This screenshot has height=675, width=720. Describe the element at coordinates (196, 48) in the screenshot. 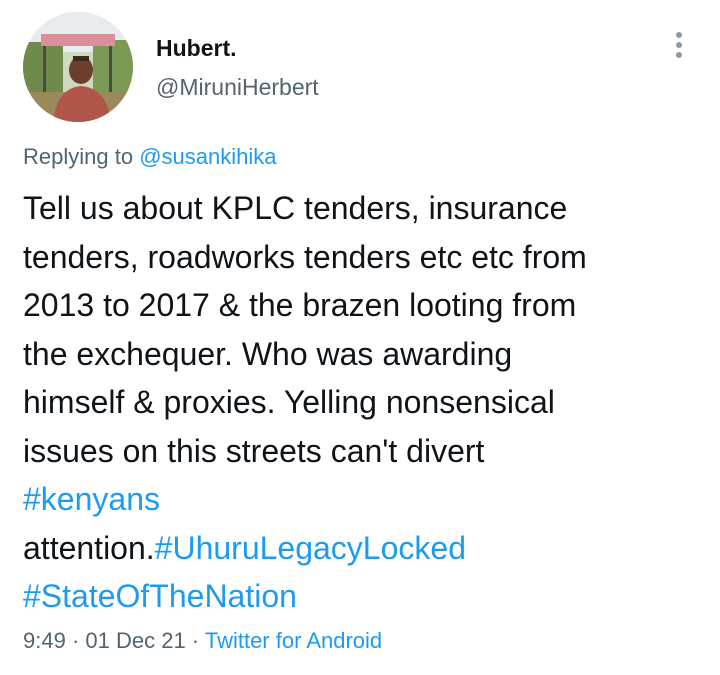

I see `display-name: Hubert.` at that location.